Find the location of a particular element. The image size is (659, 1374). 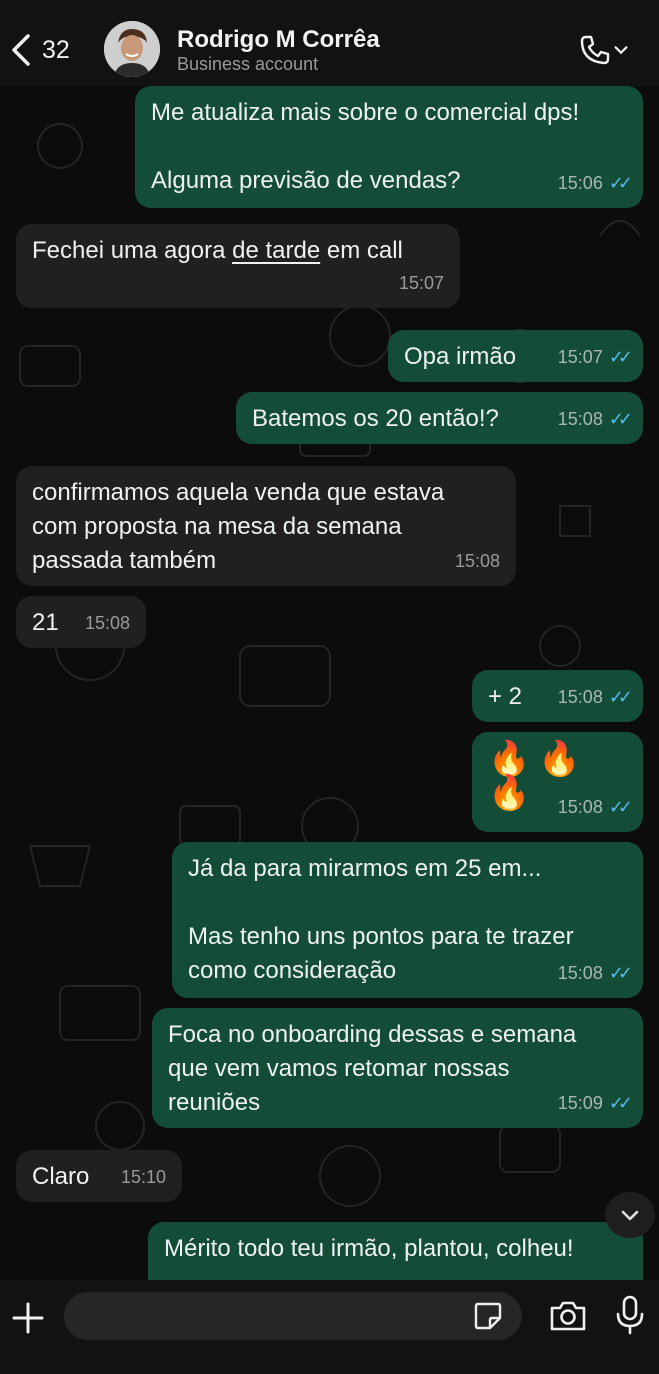

message-time: 15:10 is located at coordinates (143, 1177).